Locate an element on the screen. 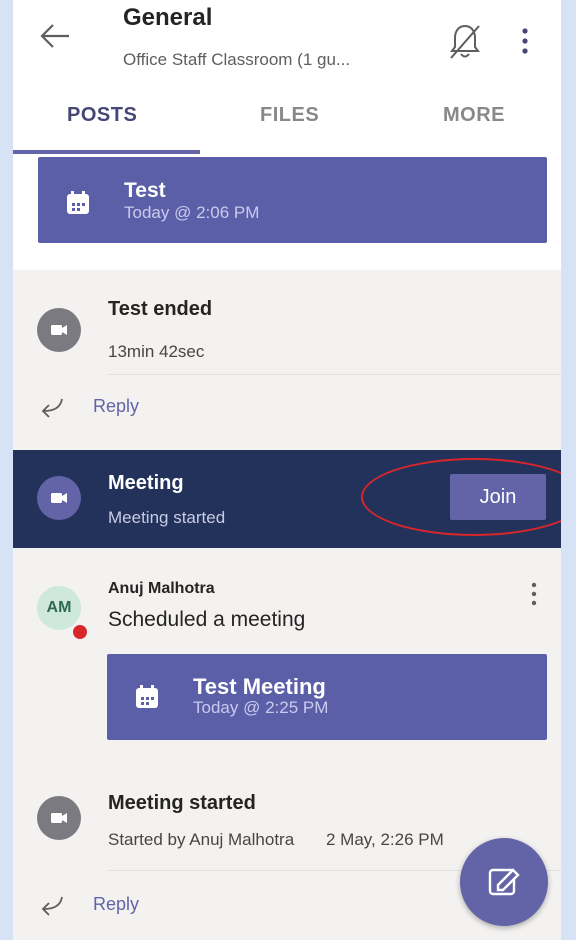 Image resolution: width=576 pixels, height=940 pixels. meeting-started-time: 2 May, 2:26 PM is located at coordinates (385, 839).